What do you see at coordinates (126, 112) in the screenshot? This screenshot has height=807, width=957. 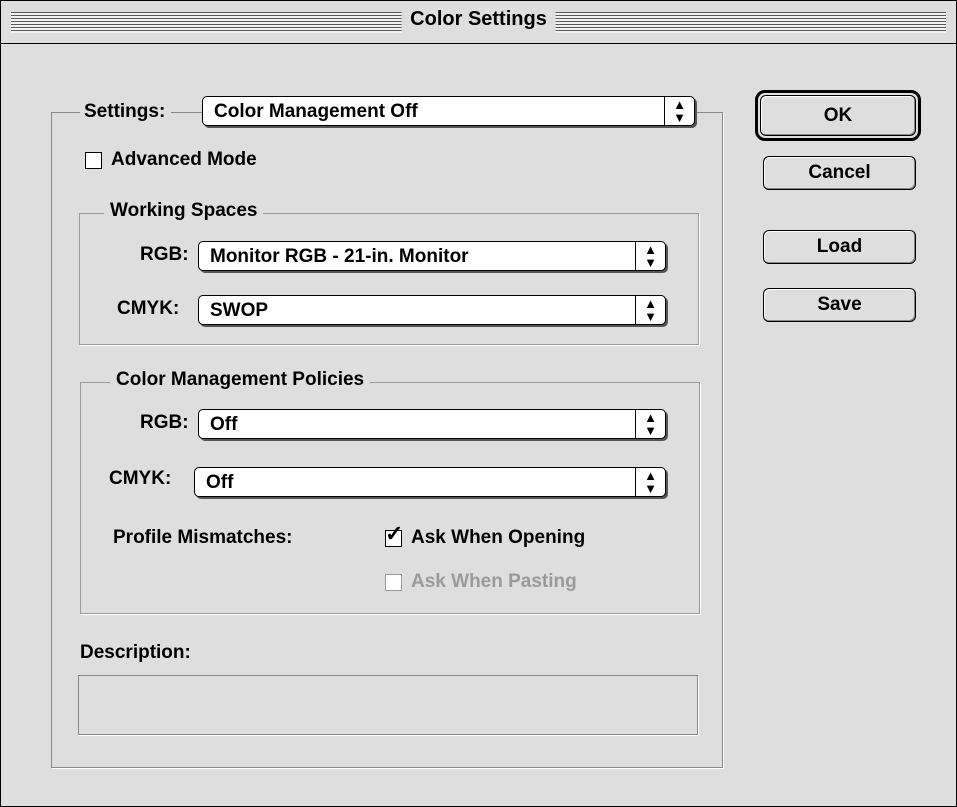 I see `settings-label: Settings:` at bounding box center [126, 112].